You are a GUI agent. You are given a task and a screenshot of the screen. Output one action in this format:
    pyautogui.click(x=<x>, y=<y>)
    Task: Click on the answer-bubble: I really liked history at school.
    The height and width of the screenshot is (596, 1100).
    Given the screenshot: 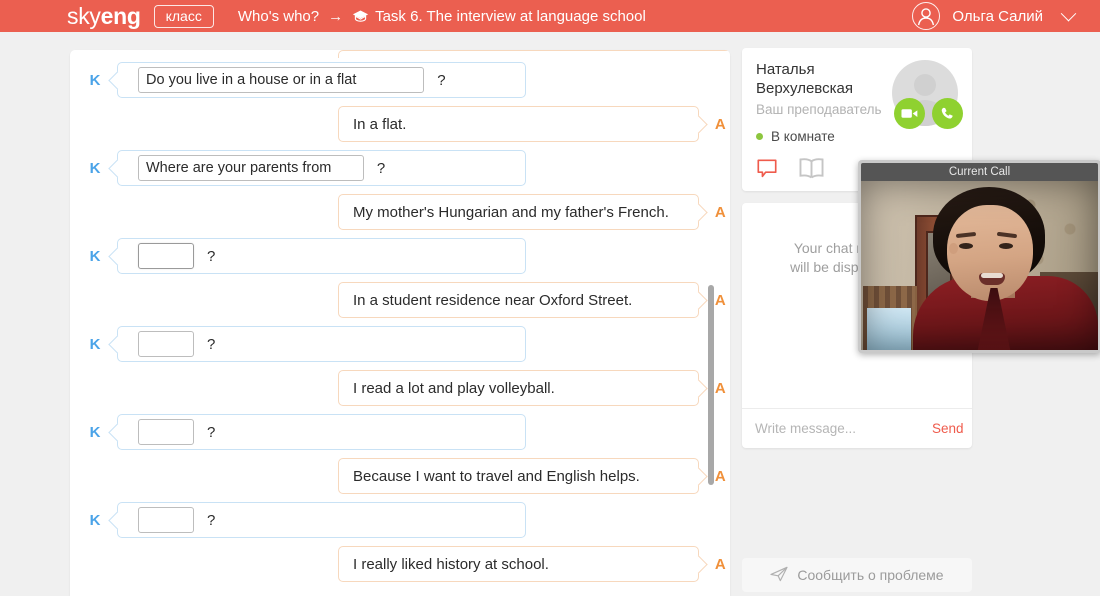 What is the action you would take?
    pyautogui.click(x=518, y=564)
    